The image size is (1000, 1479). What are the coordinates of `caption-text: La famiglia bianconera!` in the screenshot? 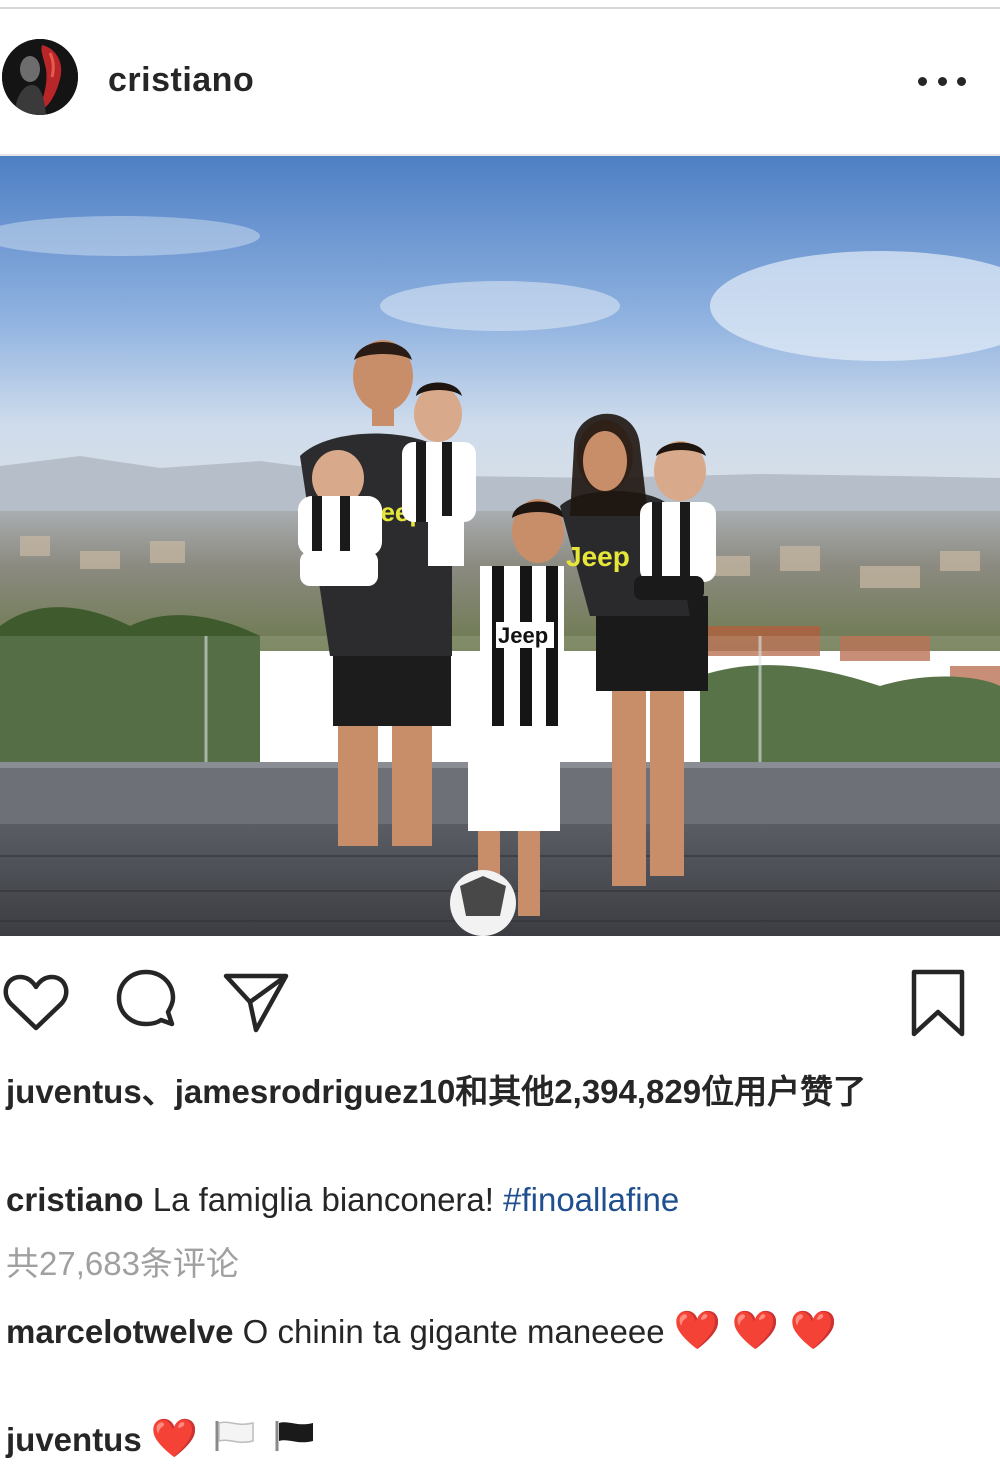 It's located at (323, 1199).